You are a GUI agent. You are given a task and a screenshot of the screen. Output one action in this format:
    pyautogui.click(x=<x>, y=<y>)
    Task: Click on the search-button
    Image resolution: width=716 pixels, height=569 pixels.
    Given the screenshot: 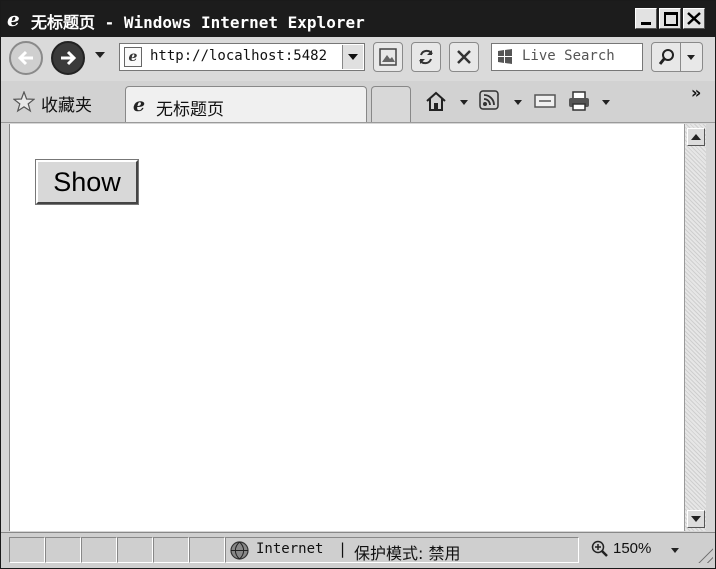 What is the action you would take?
    pyautogui.click(x=666, y=57)
    